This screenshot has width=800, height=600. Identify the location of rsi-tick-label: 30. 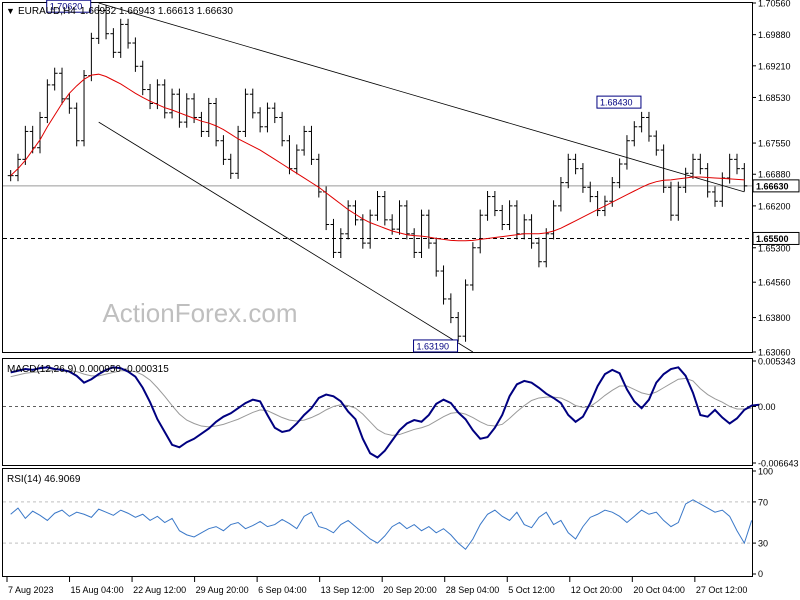
(763, 544).